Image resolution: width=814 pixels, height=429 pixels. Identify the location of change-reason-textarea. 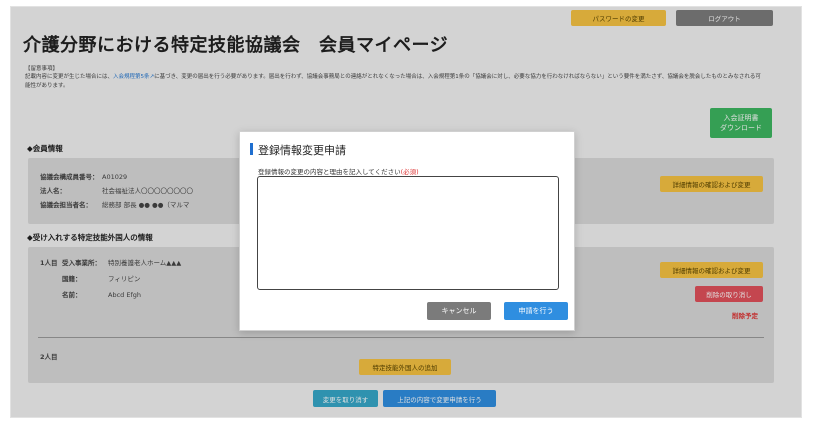
(408, 233).